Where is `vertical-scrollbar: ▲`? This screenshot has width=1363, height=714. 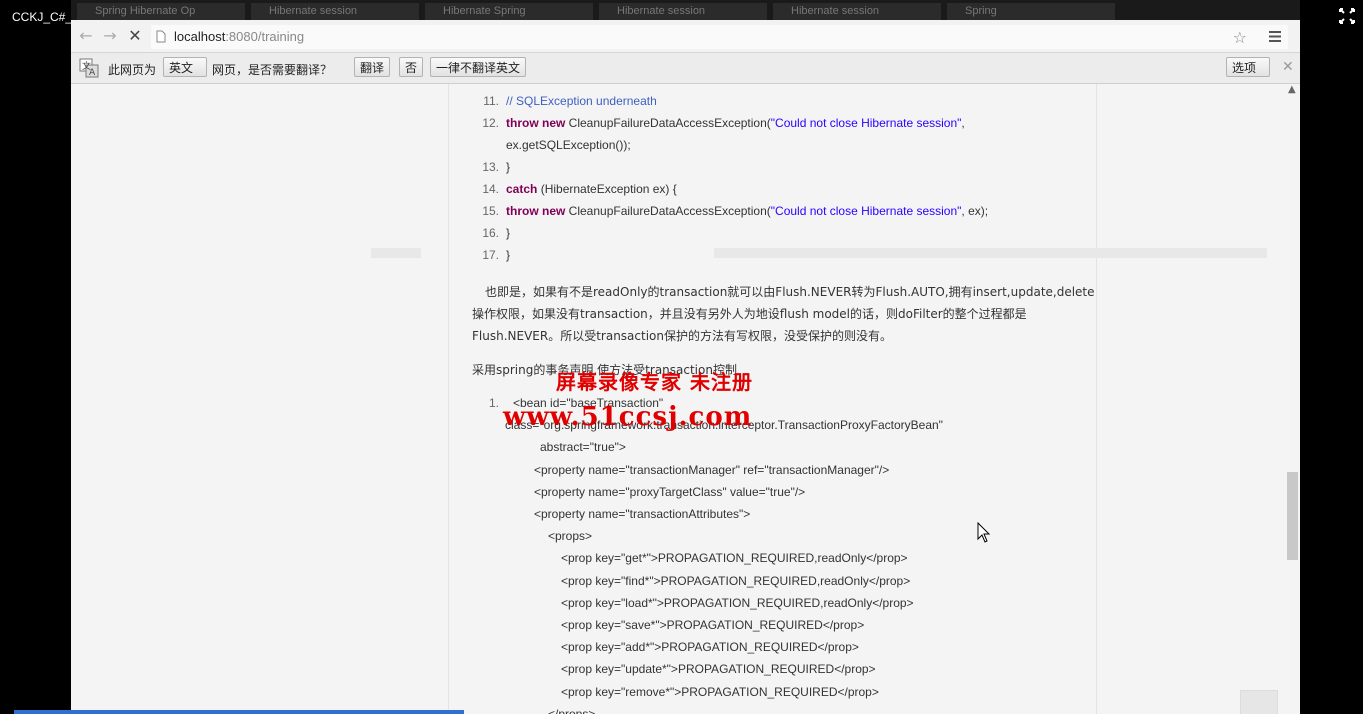
vertical-scrollbar: ▲ is located at coordinates (1292, 399).